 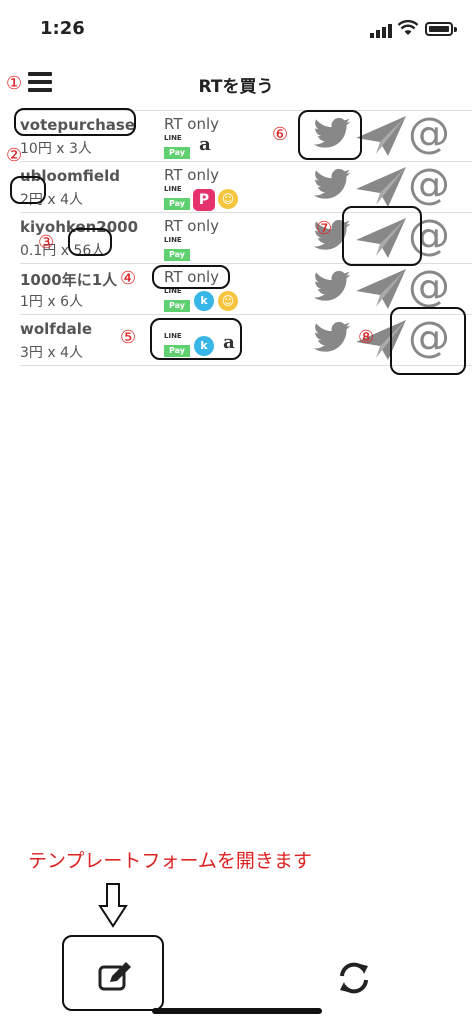 I want to click on amazon-icon: a, so click(x=205, y=144).